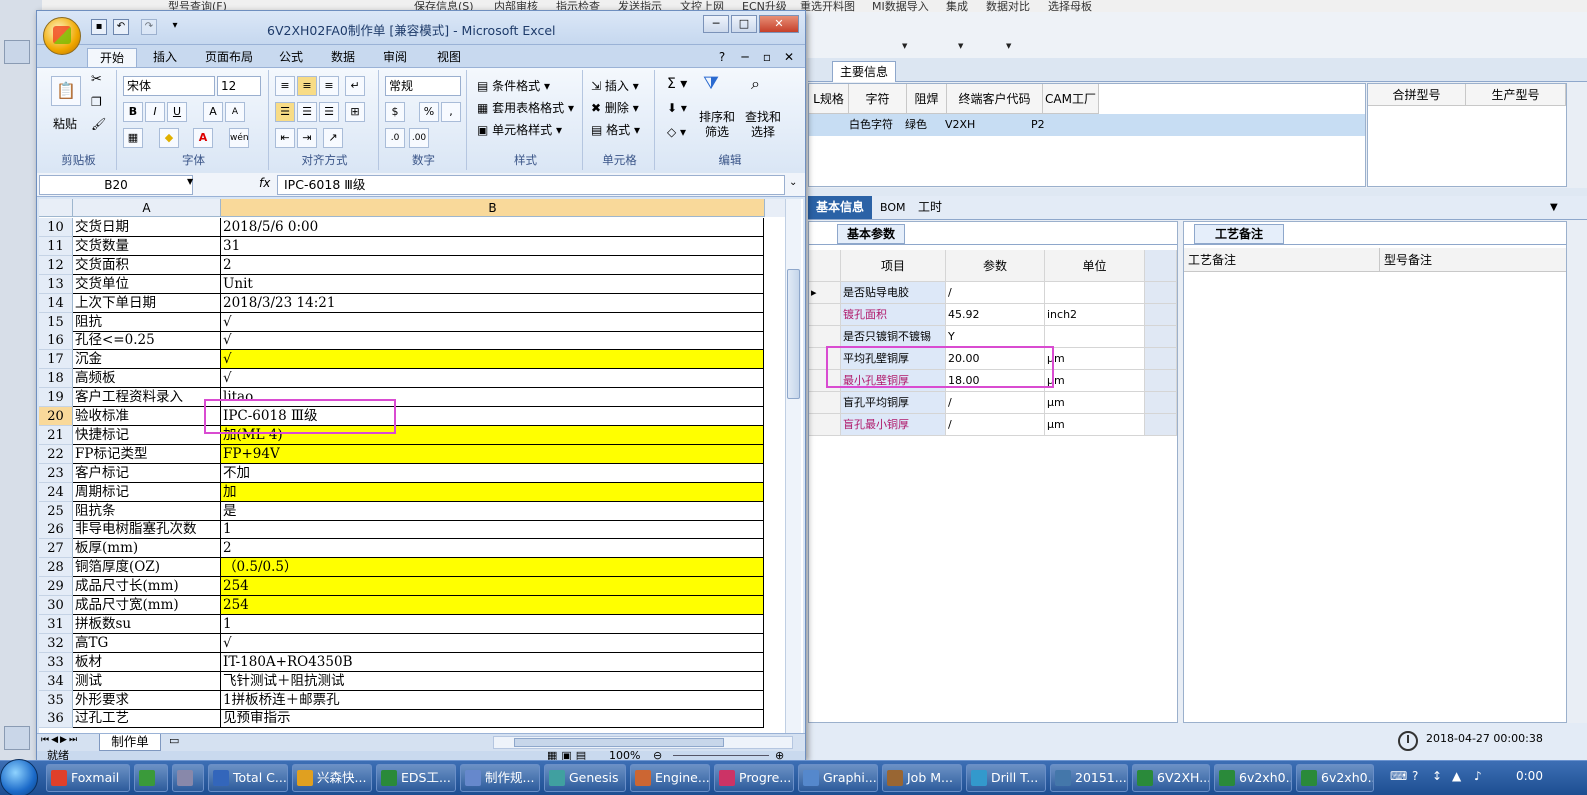 The height and width of the screenshot is (795, 1587). Describe the element at coordinates (402, 492) in the screenshot. I see `sheet-row: 24 周期标记加` at that location.